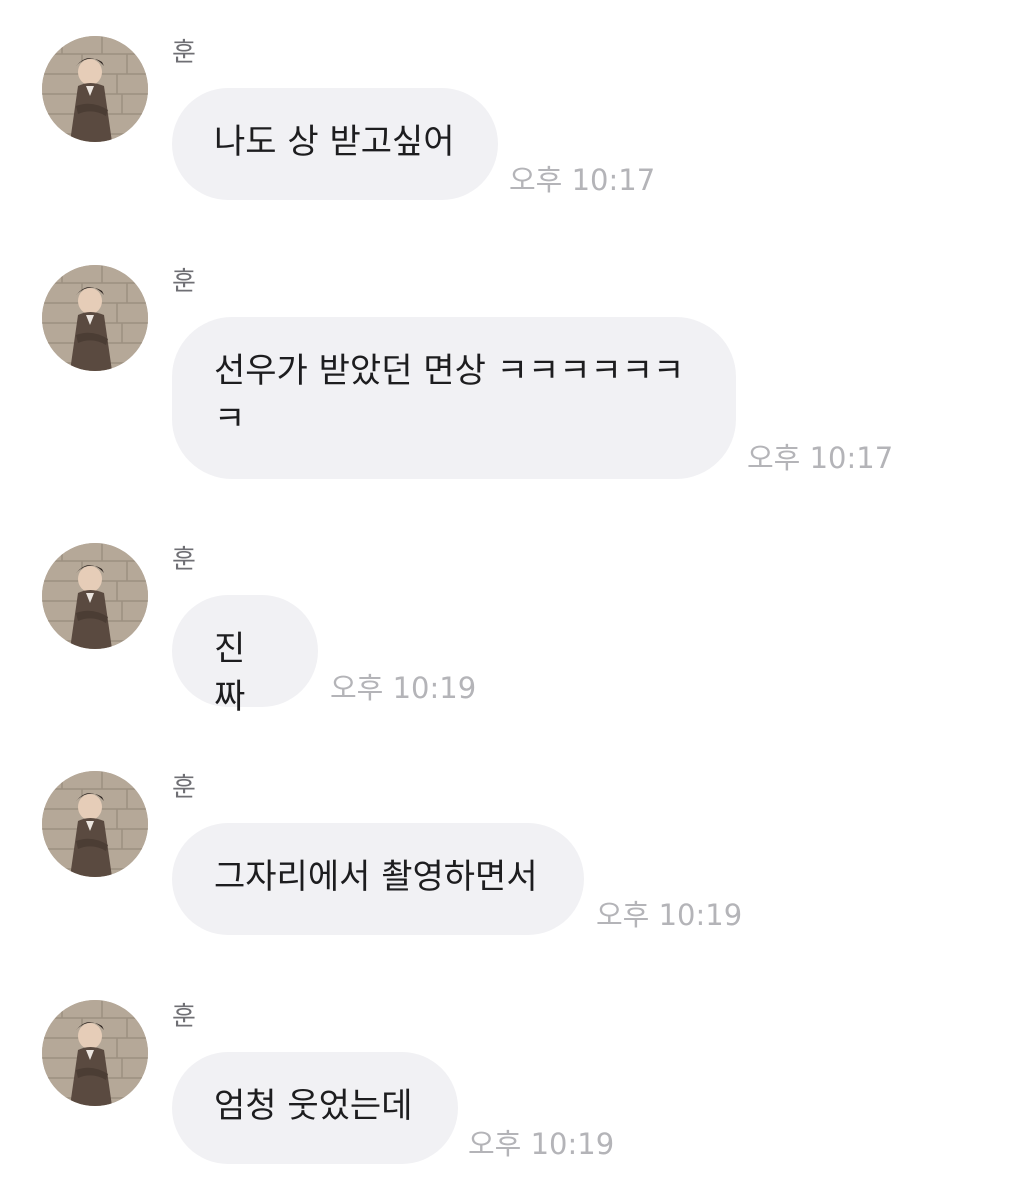  What do you see at coordinates (315, 1108) in the screenshot?
I see `message-bubble: 엄청 웃었는데` at bounding box center [315, 1108].